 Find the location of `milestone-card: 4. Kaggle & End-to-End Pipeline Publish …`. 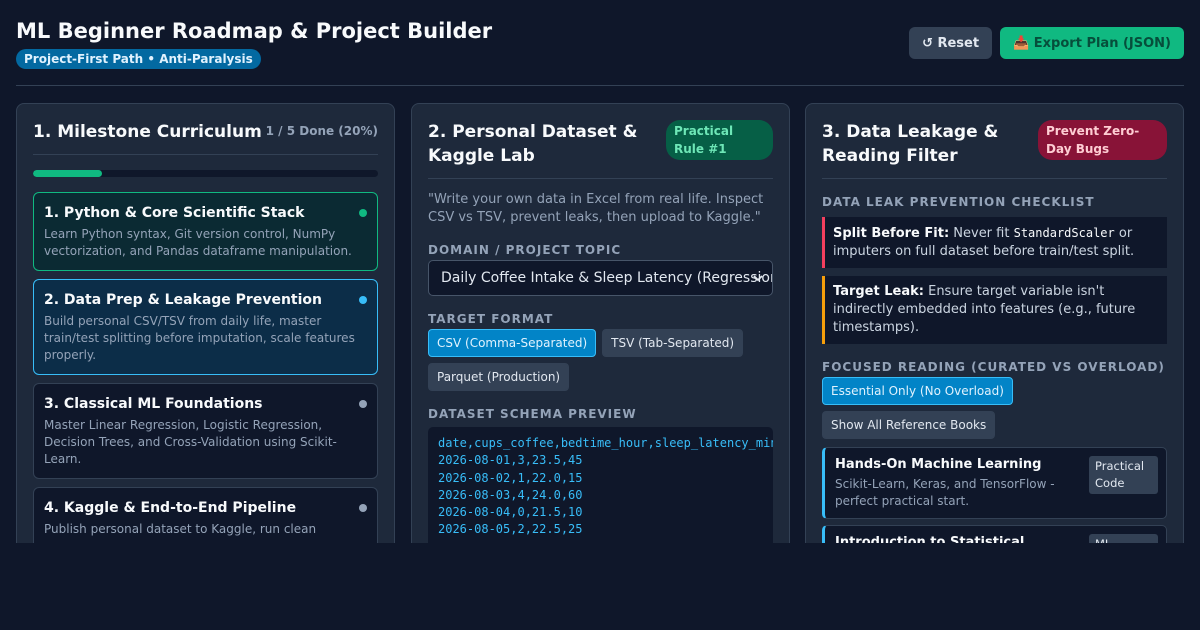

milestone-card: 4. Kaggle & End-to-End Pipeline Publish … is located at coordinates (205, 515).